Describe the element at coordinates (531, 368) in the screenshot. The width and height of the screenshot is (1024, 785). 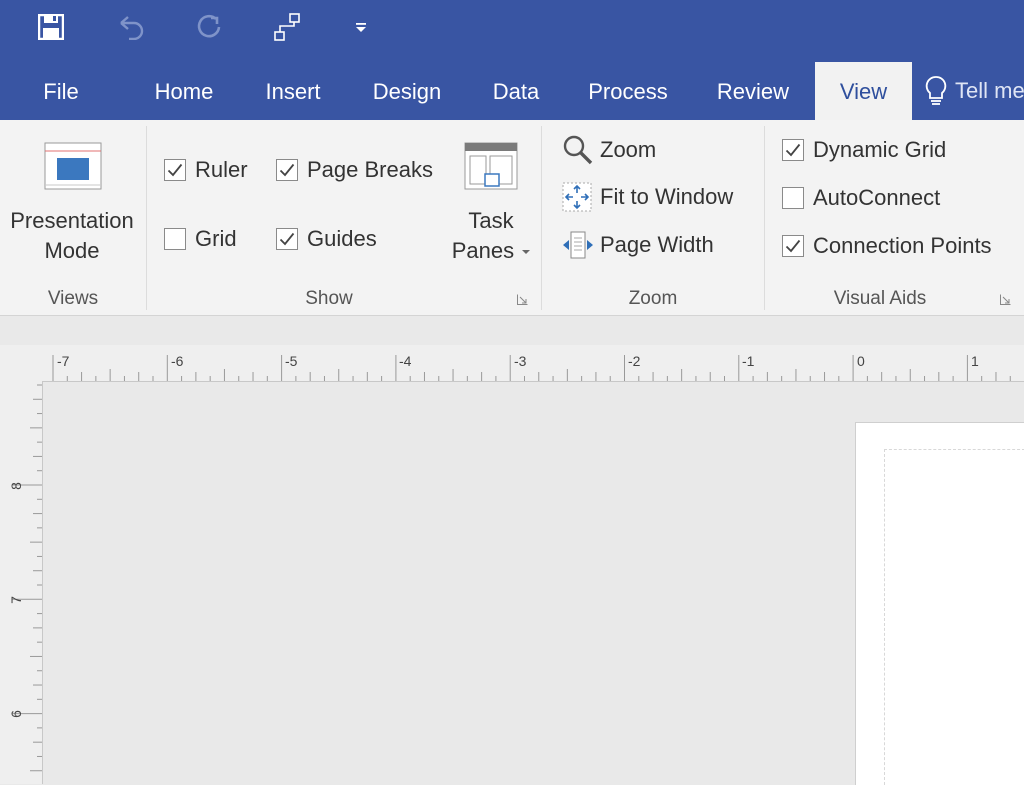
I see `horizontal-ruler-ticks` at that location.